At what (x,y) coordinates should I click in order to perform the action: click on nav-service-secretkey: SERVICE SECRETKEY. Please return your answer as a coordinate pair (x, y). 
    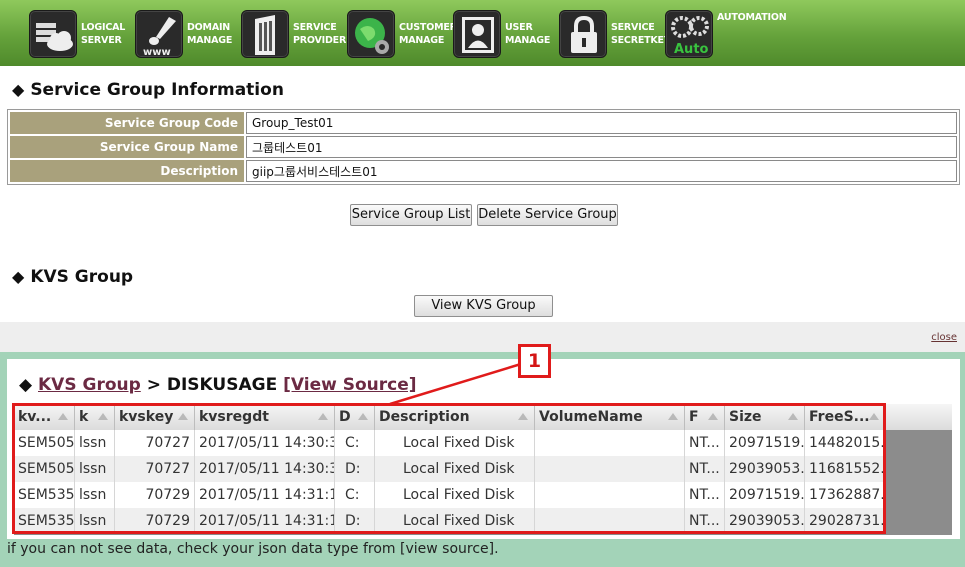
    Looking at the image, I should click on (615, 34).